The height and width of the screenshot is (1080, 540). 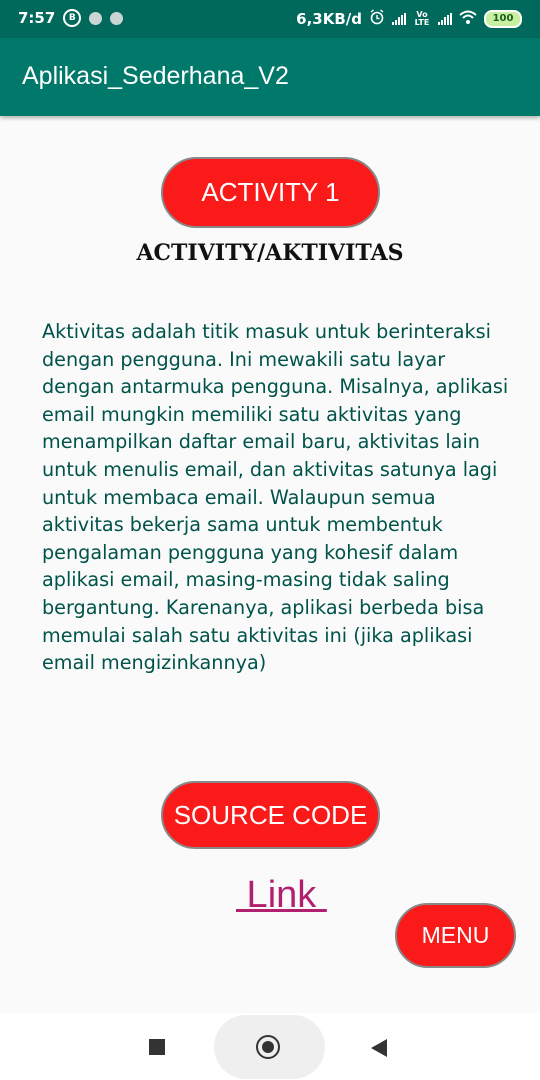 I want to click on app-title: Aplikasi_Sederhana_V2, so click(x=155, y=76).